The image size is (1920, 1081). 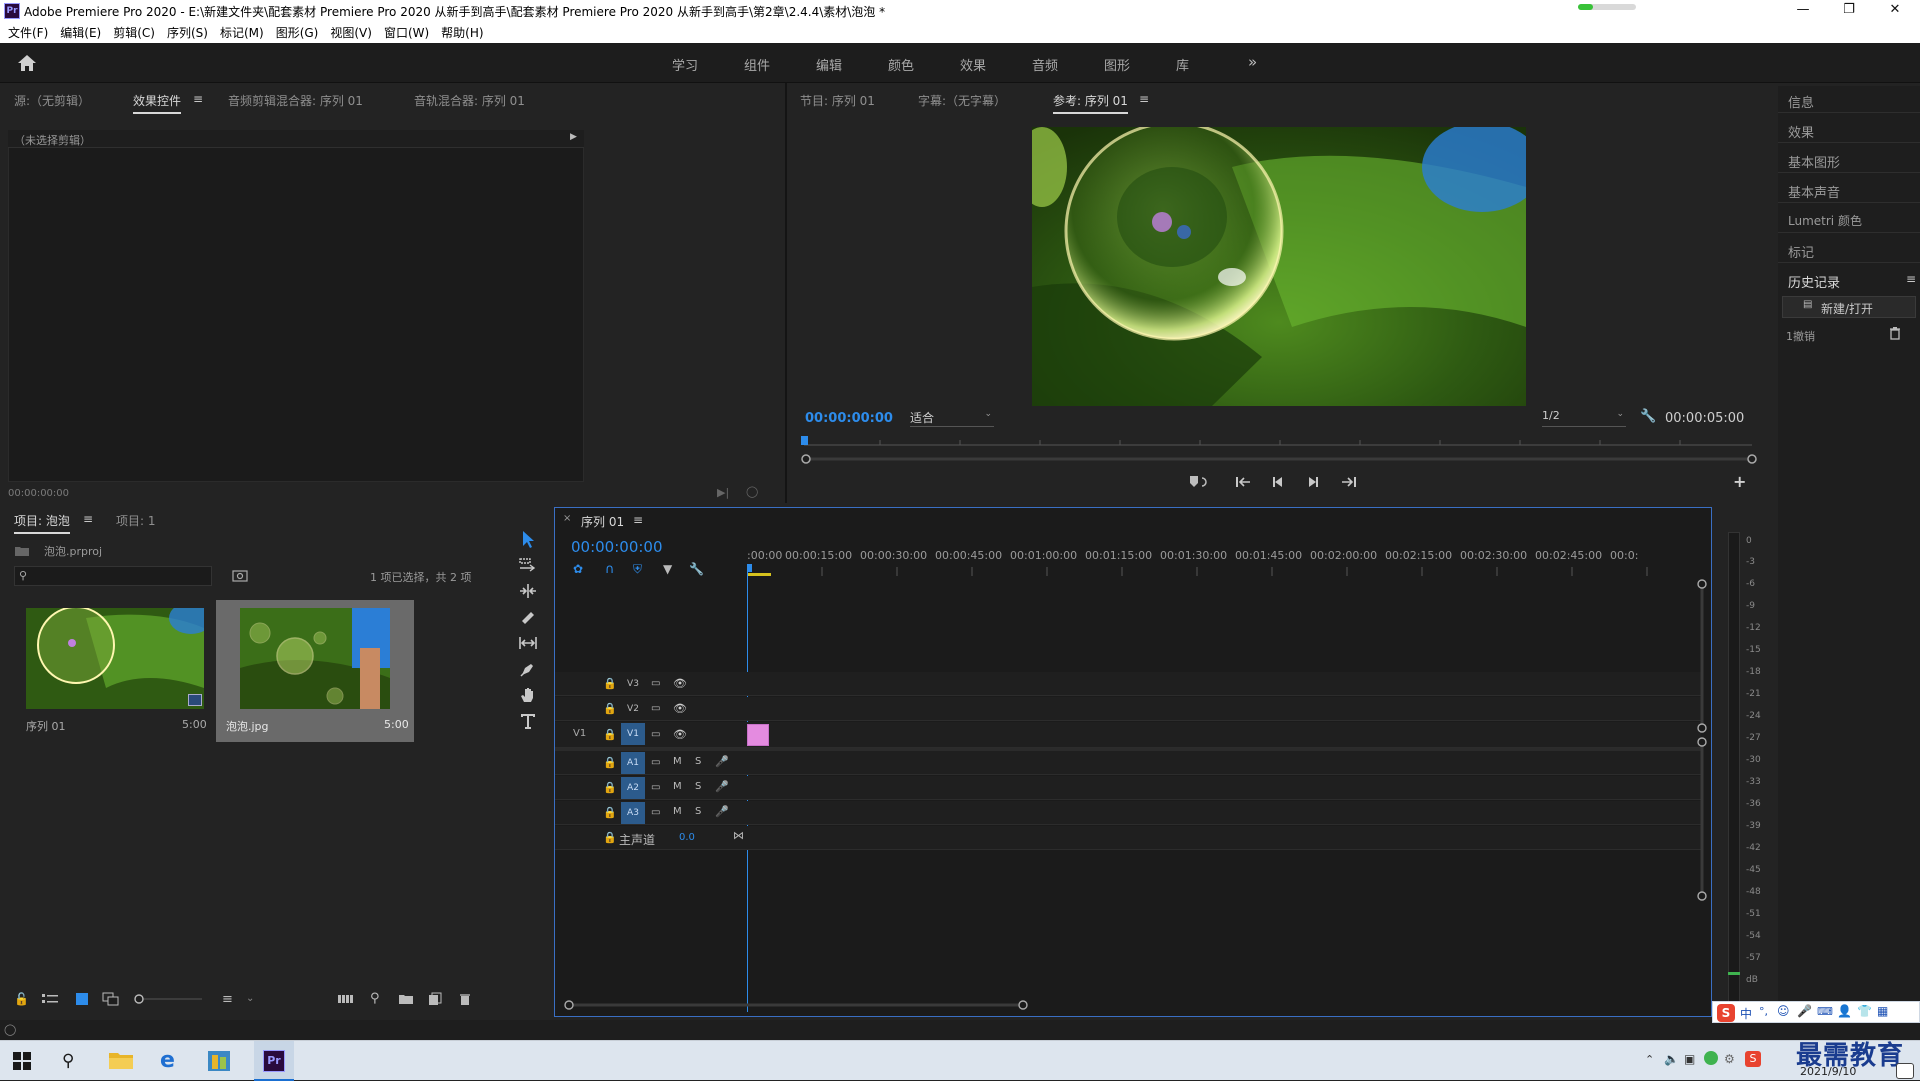 What do you see at coordinates (1671, 1059) in the screenshot?
I see `volume-icon: 🔈` at bounding box center [1671, 1059].